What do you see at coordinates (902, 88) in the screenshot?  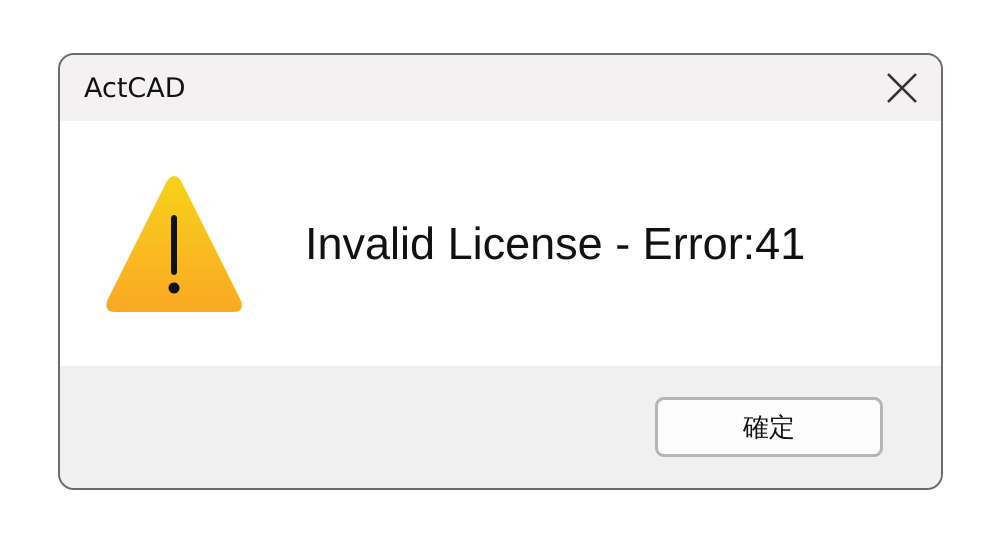 I see `close-icon` at bounding box center [902, 88].